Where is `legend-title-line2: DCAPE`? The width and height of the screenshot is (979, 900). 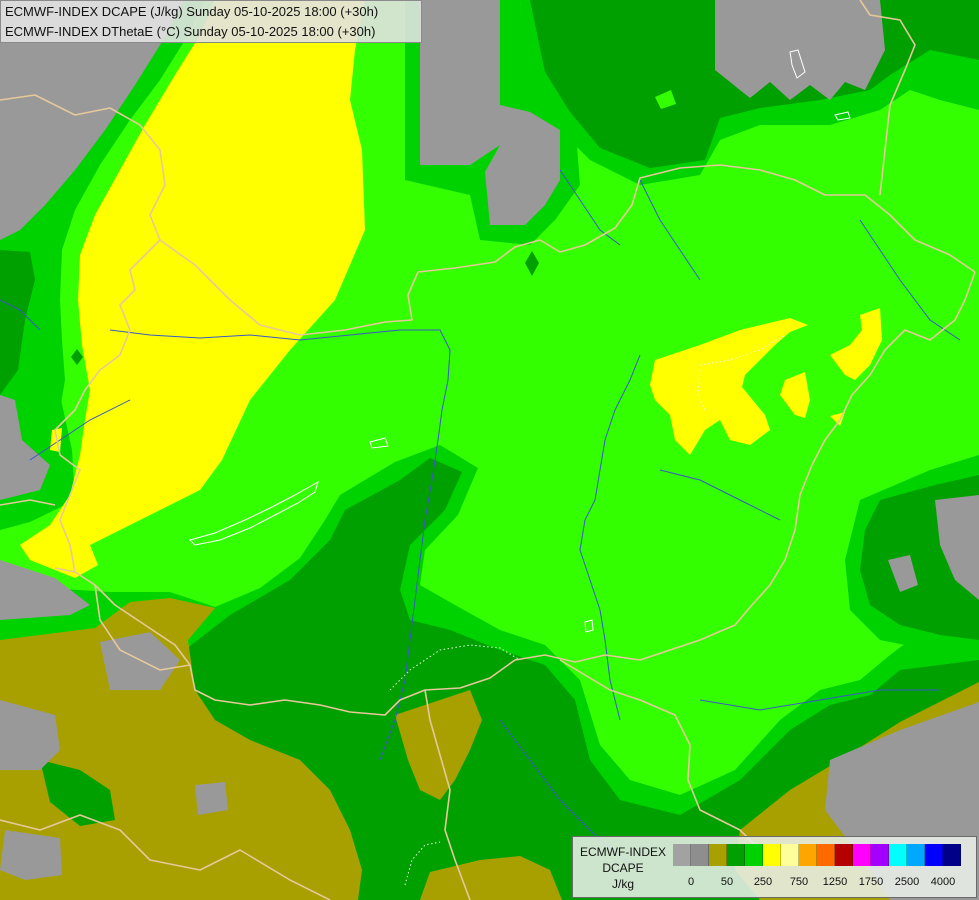 legend-title-line2: DCAPE is located at coordinates (623, 868).